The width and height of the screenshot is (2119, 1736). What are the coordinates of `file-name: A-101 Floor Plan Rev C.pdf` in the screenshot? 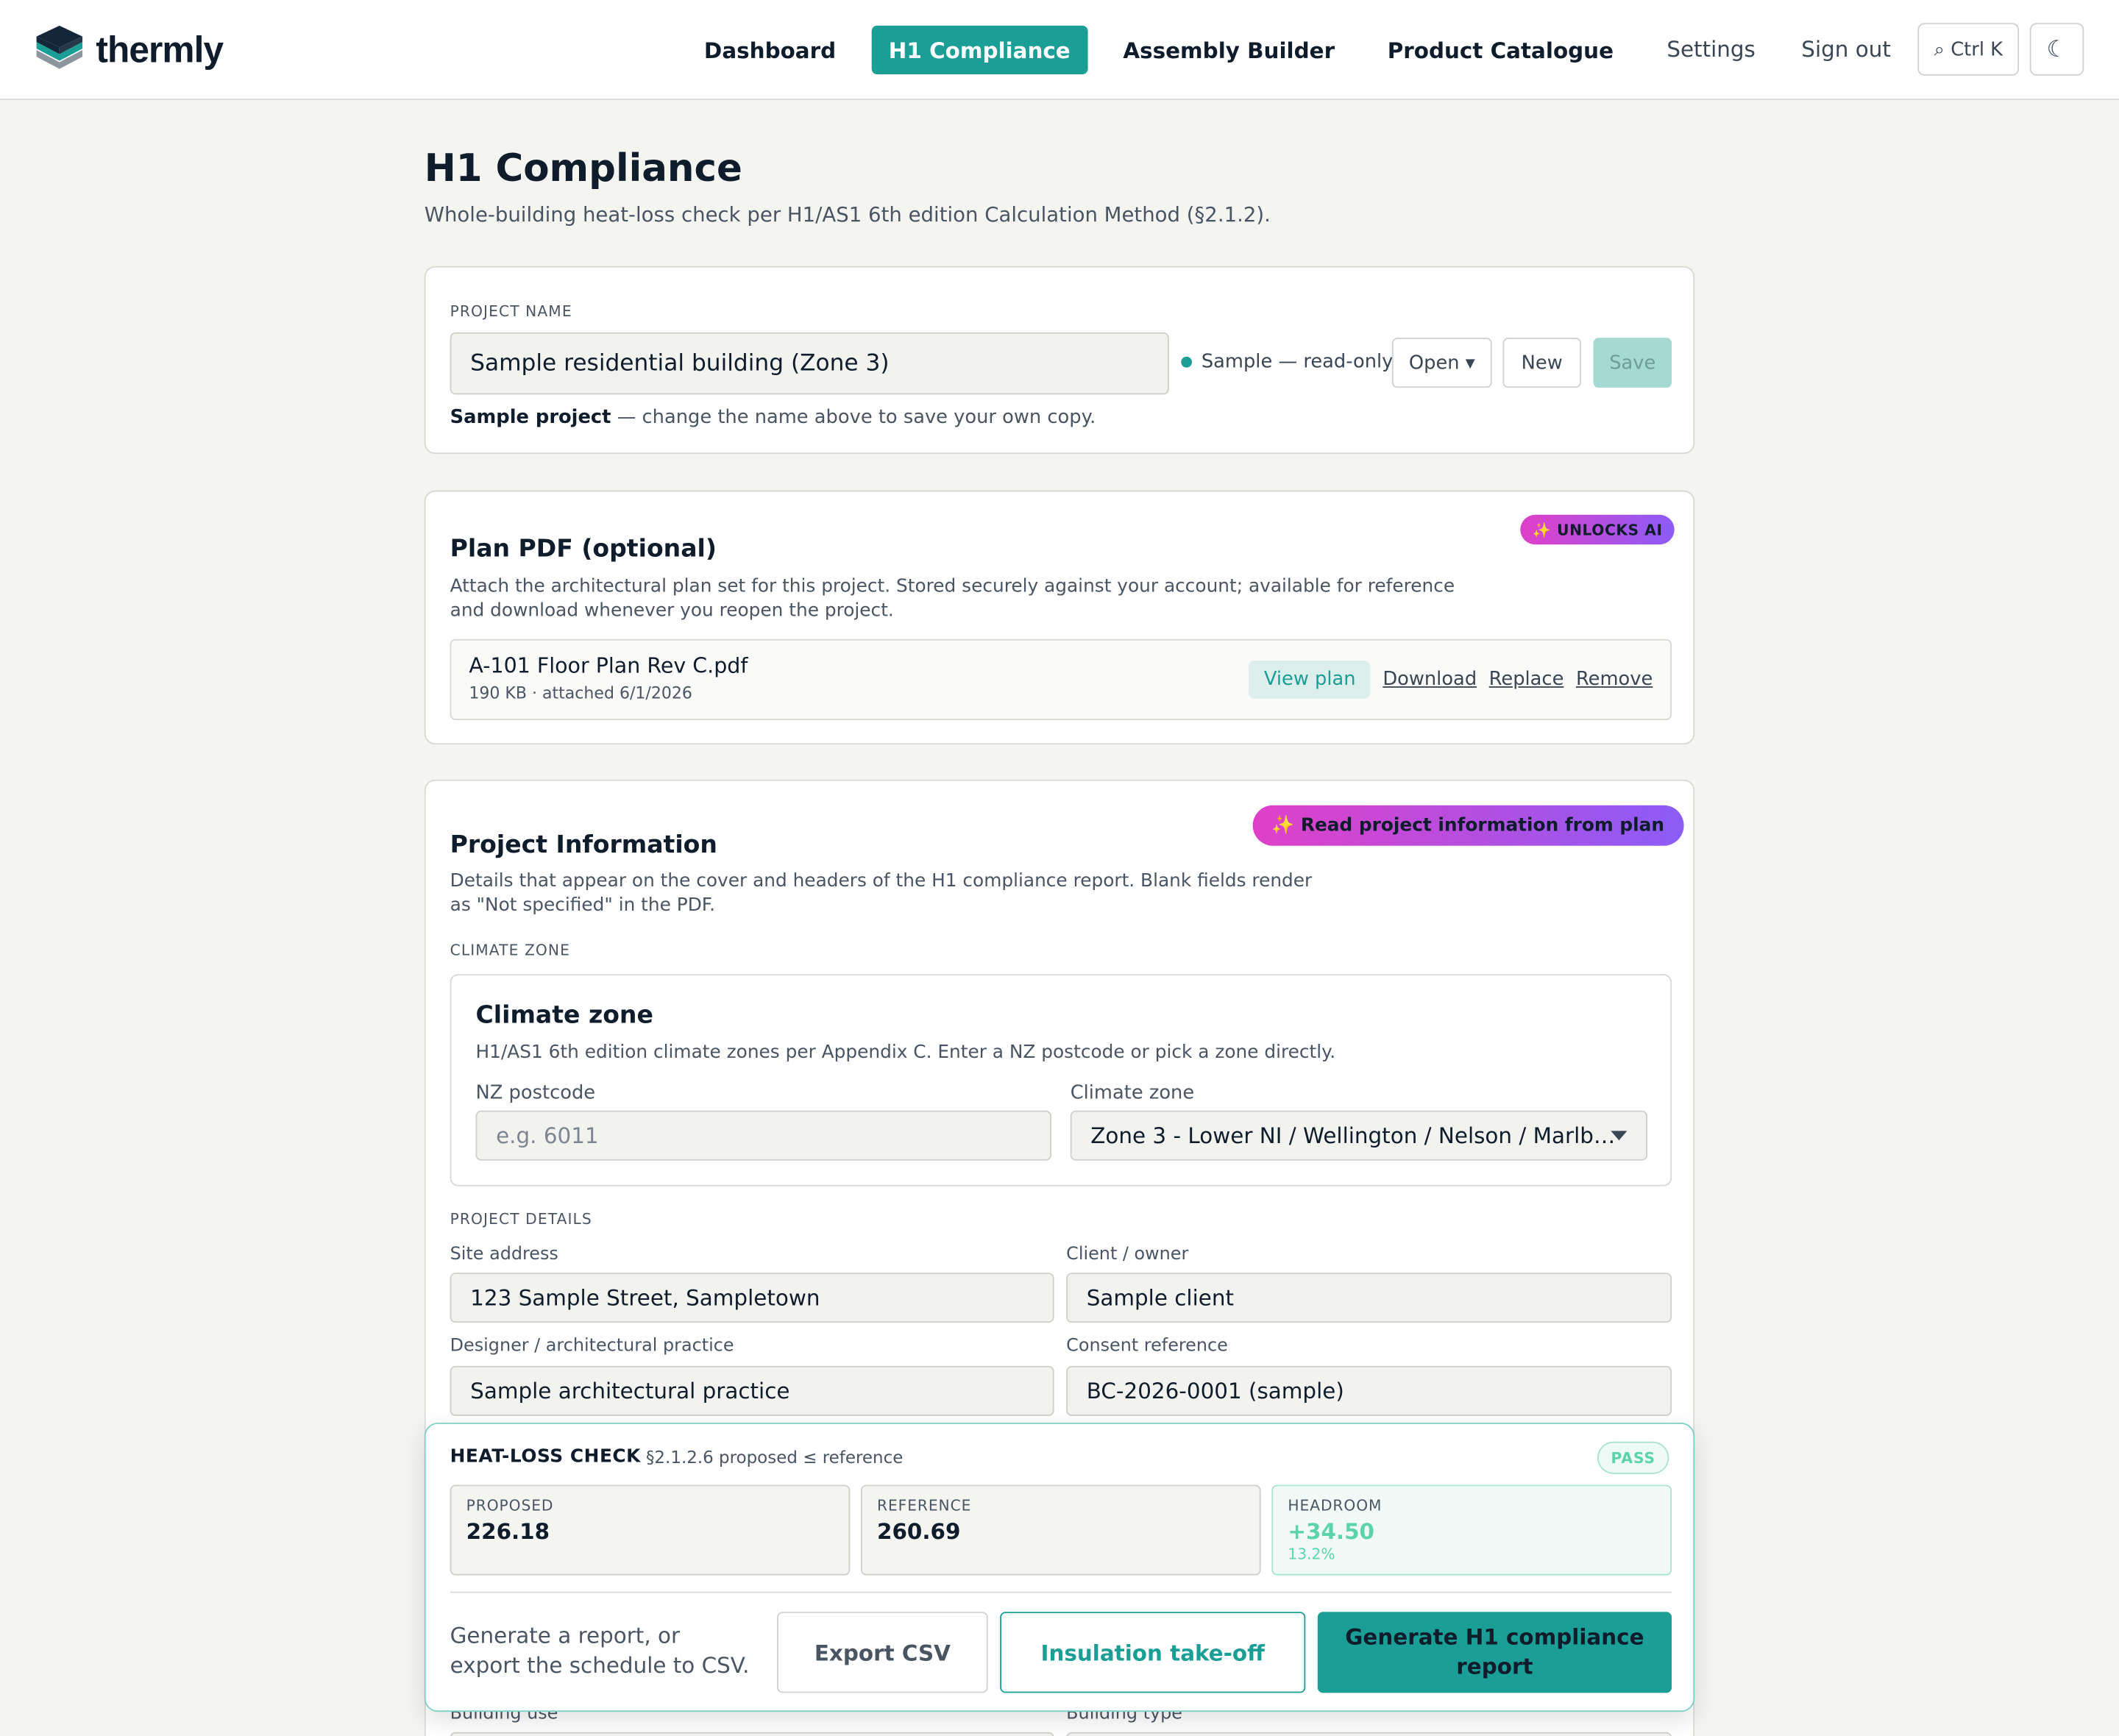 It's located at (608, 666).